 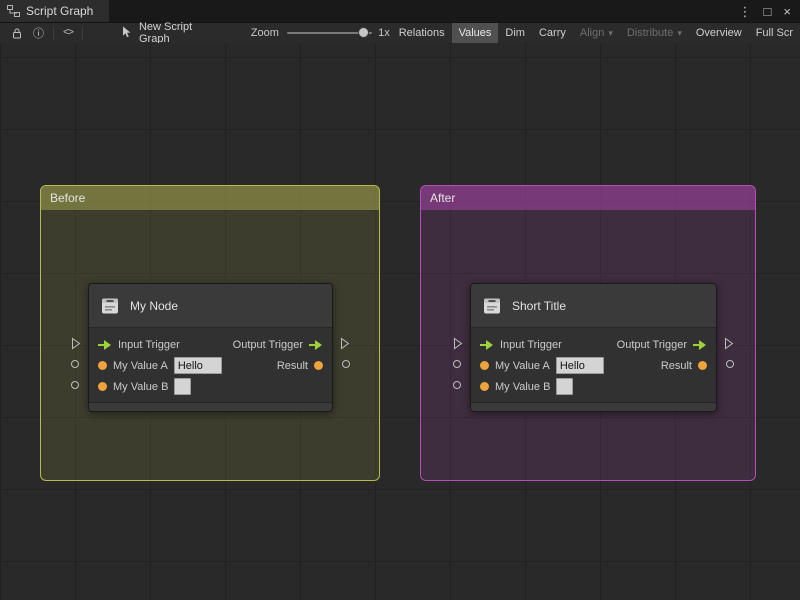 I want to click on kebab-menu-icon: ⋮, so click(x=745, y=11).